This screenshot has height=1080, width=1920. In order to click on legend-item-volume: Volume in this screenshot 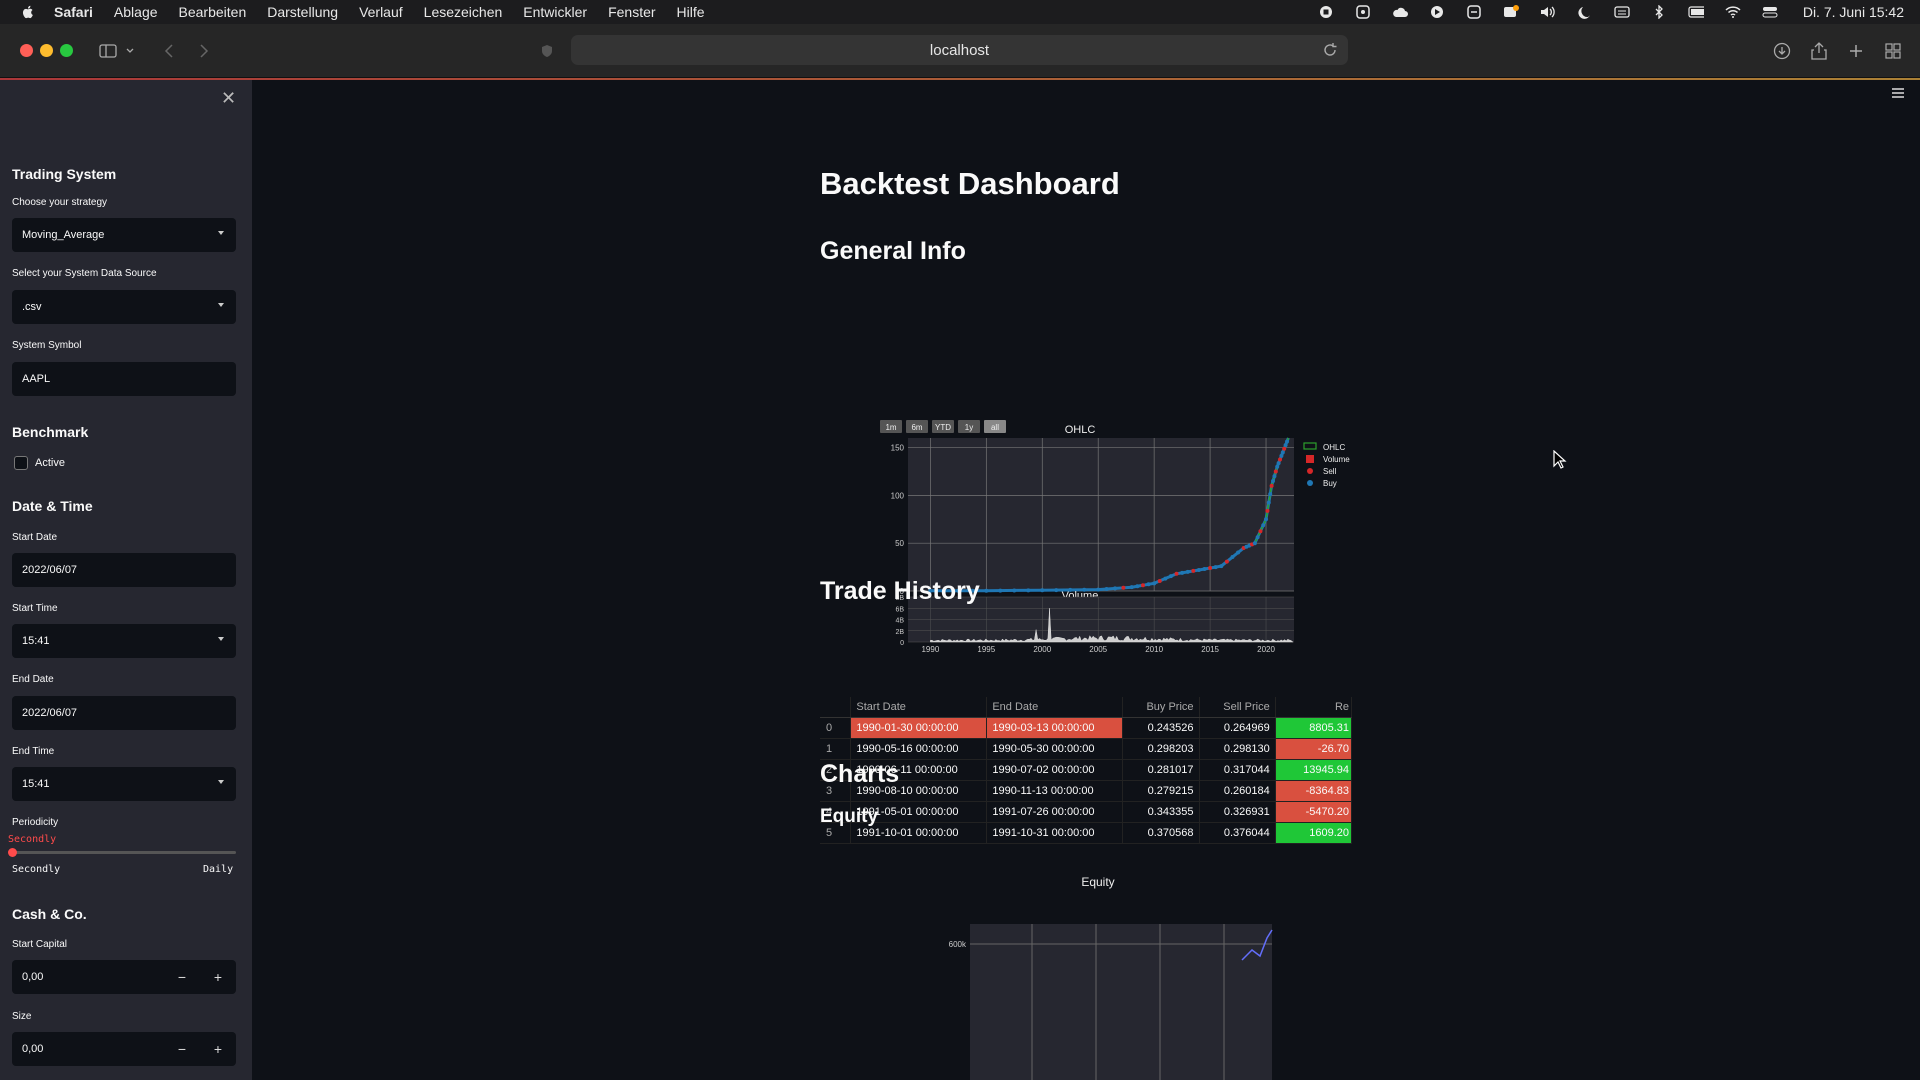, I will do `click(1328, 459)`.